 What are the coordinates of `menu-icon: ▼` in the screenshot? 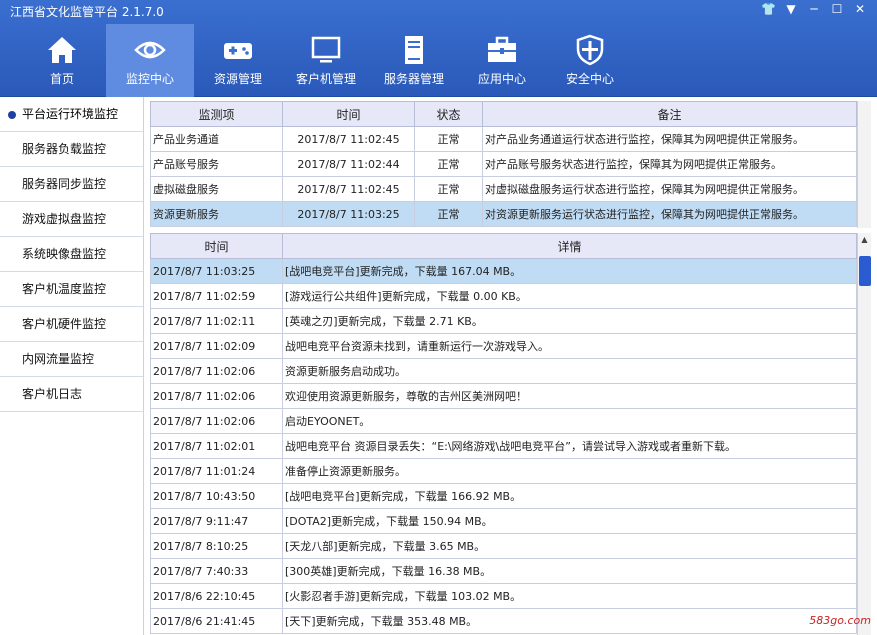 It's located at (791, 9).